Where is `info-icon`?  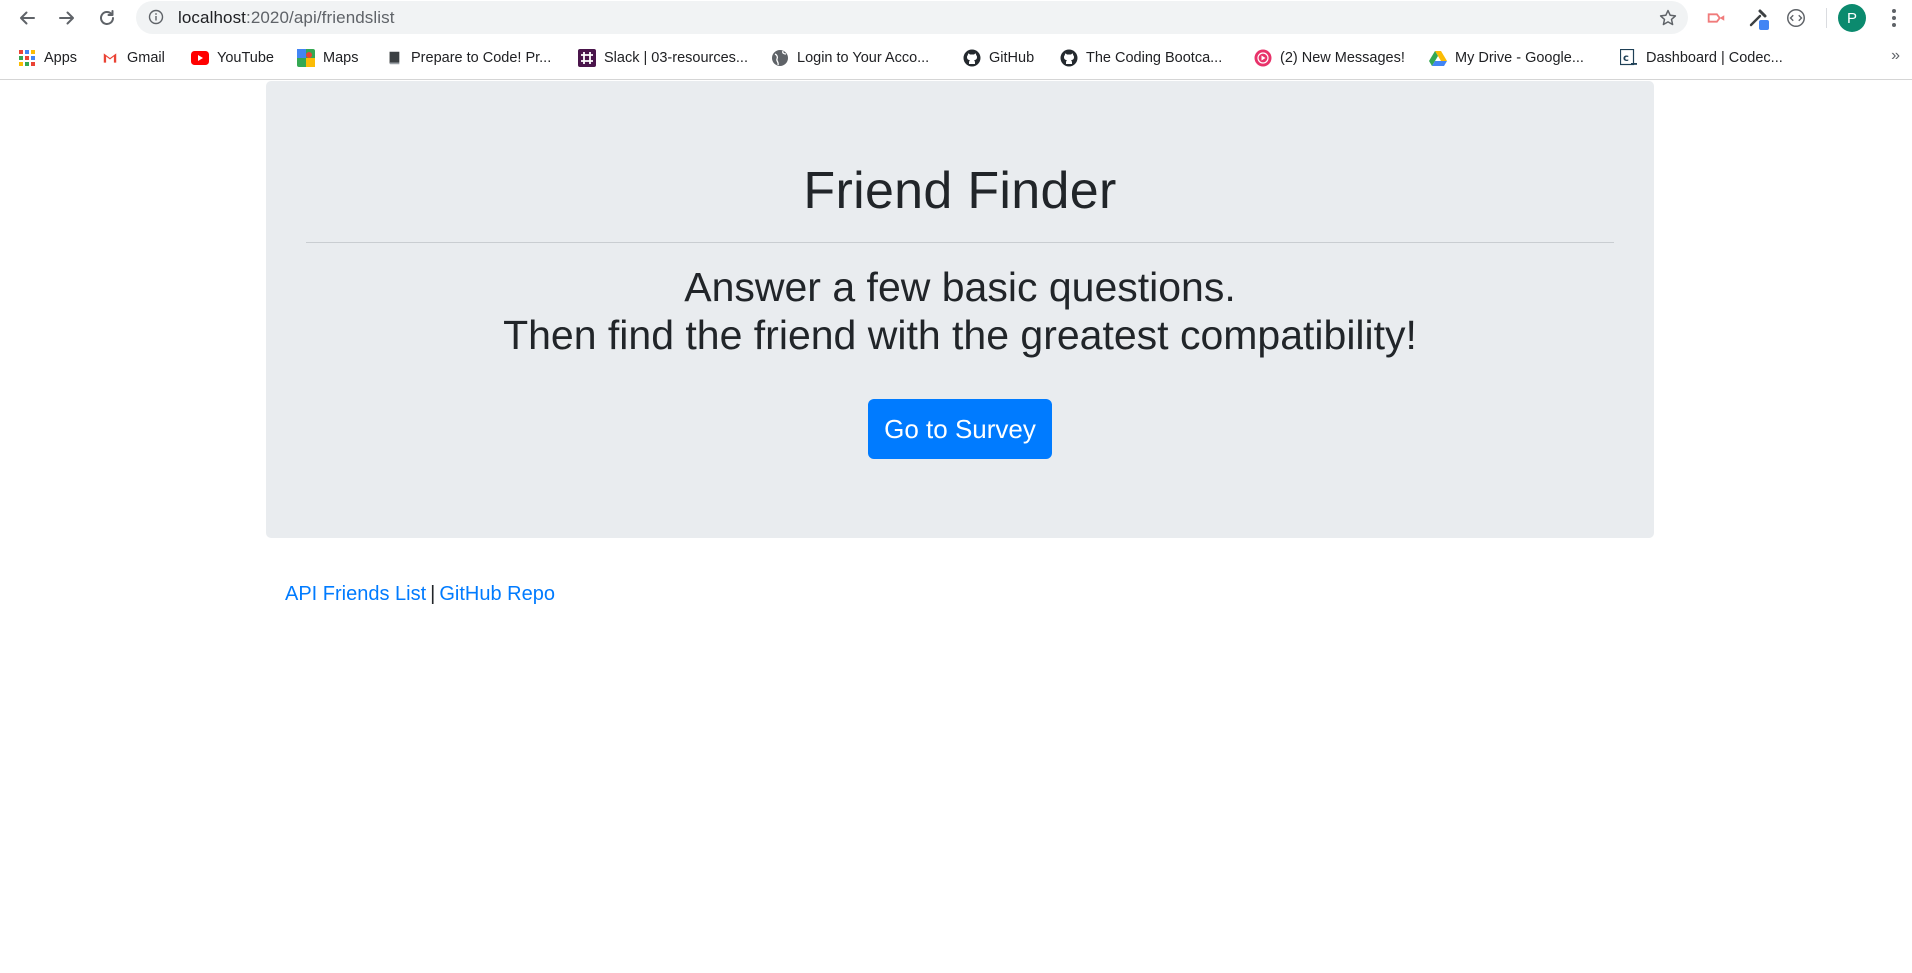 info-icon is located at coordinates (156, 17).